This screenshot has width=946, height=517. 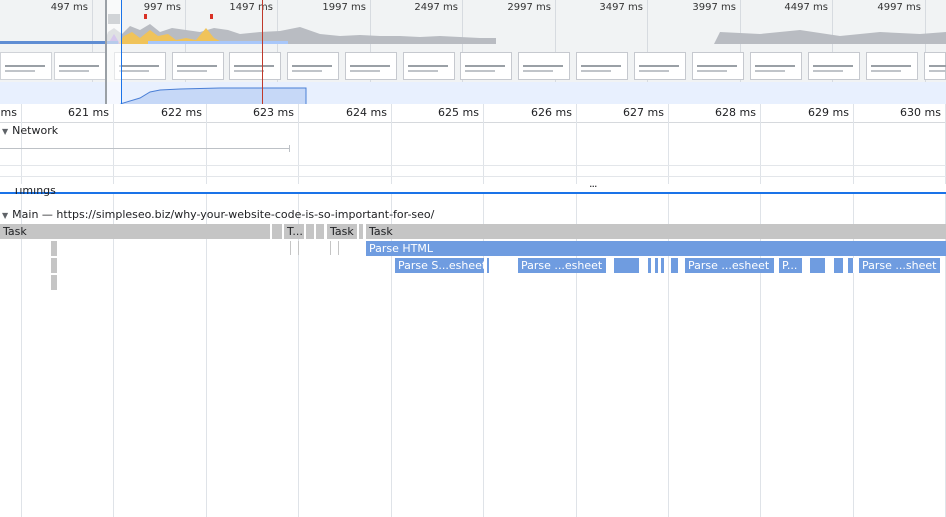 I want to click on ruler-tick-label: 628 ms, so click(x=735, y=112).